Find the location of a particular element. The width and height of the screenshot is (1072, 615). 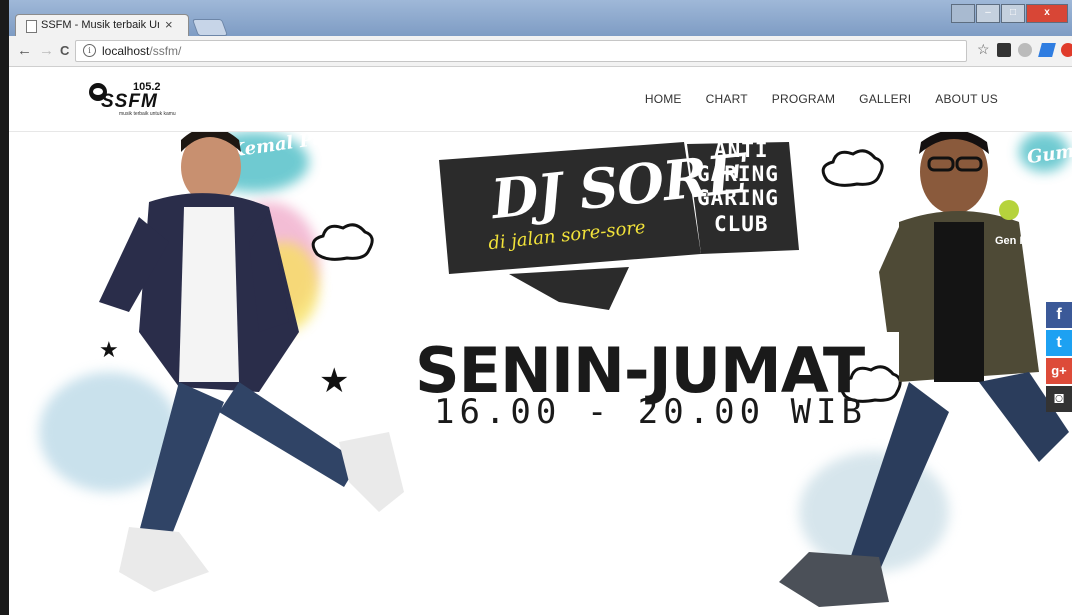

facebook-icon: f is located at coordinates (1059, 315).